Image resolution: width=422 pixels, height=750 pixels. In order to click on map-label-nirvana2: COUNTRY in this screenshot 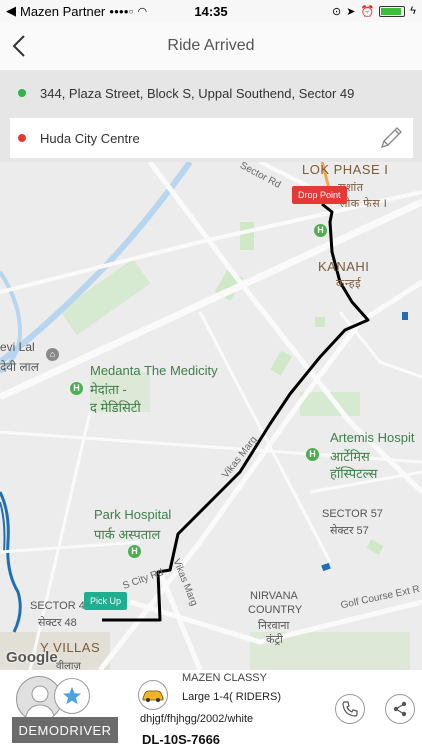, I will do `click(275, 610)`.